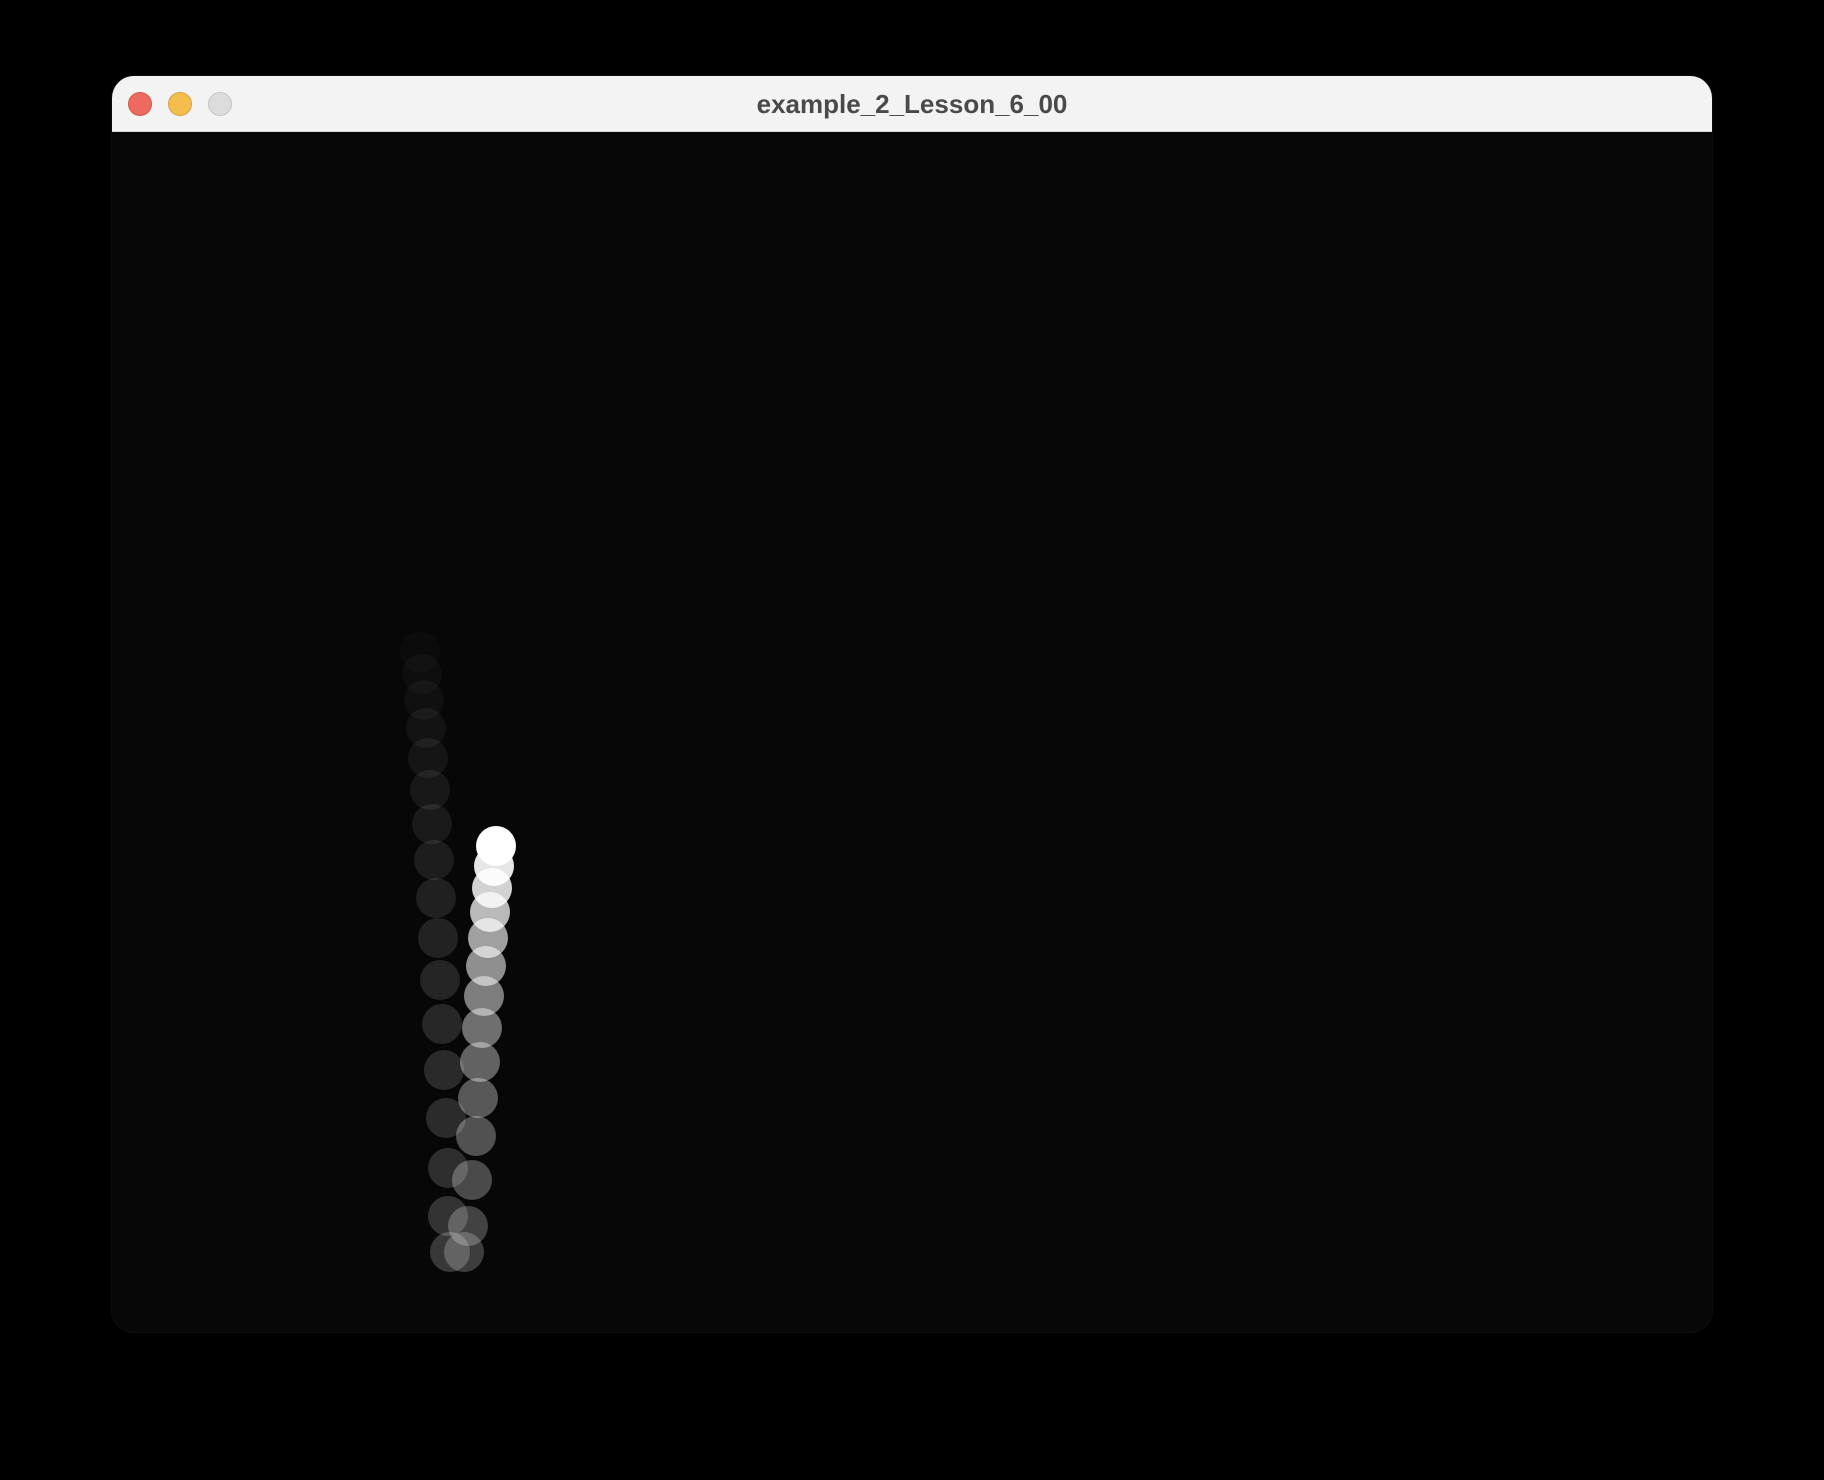 The image size is (1824, 1480). I want to click on title-bar: example_2_Lesson_6_00, so click(912, 104).